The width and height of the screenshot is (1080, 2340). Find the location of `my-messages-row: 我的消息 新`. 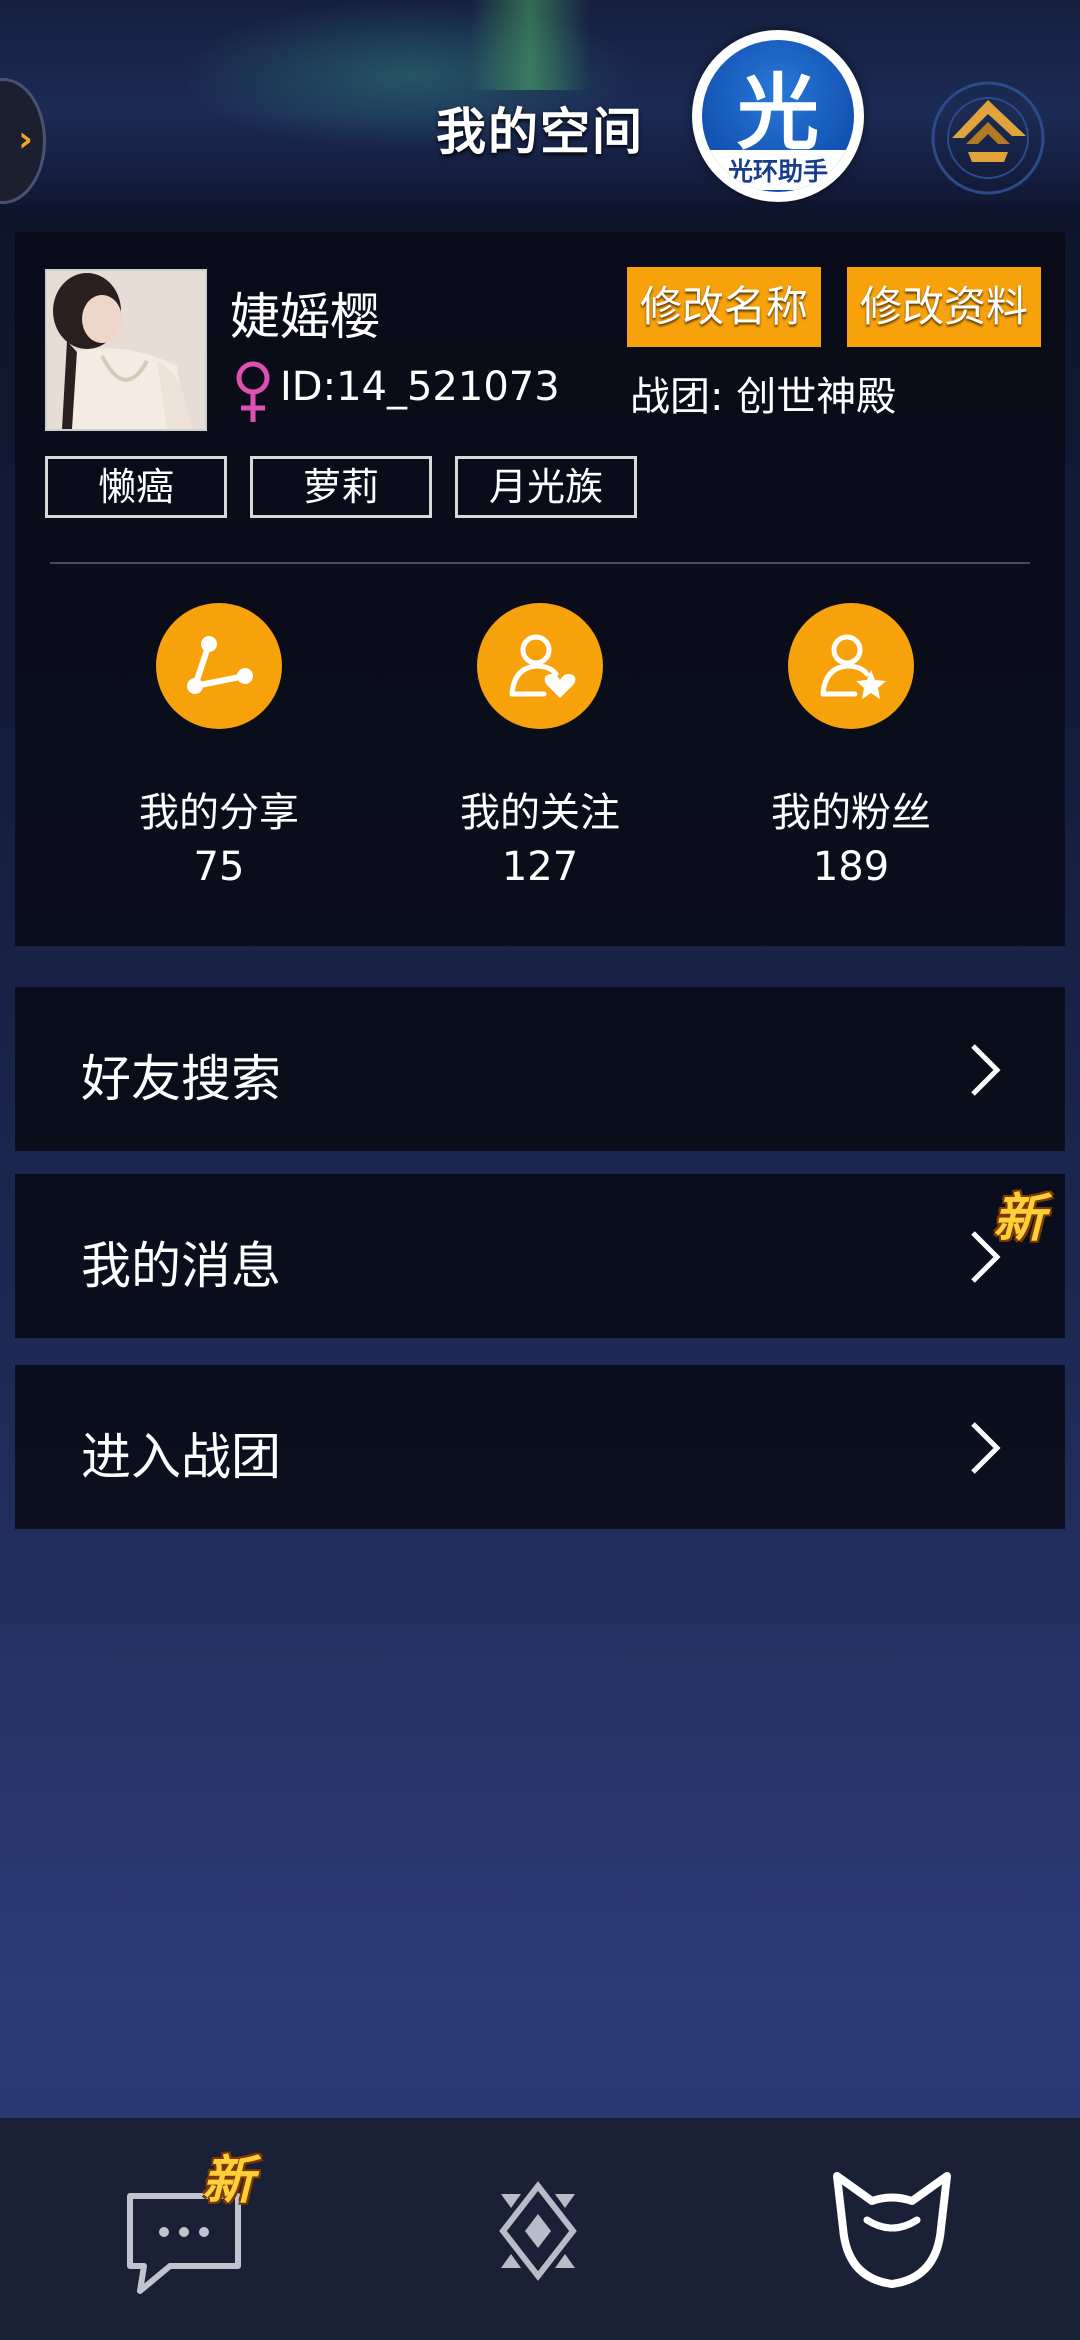

my-messages-row: 我的消息 新 is located at coordinates (540, 1256).